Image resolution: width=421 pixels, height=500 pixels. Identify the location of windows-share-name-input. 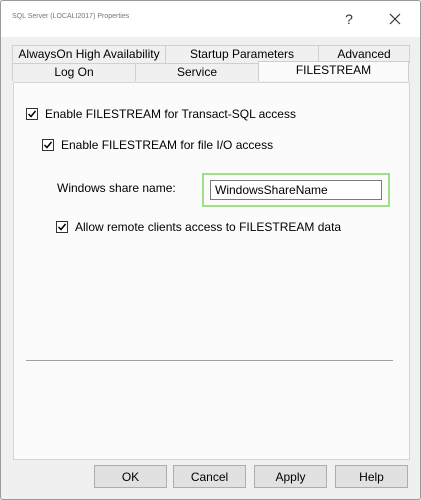
(296, 190).